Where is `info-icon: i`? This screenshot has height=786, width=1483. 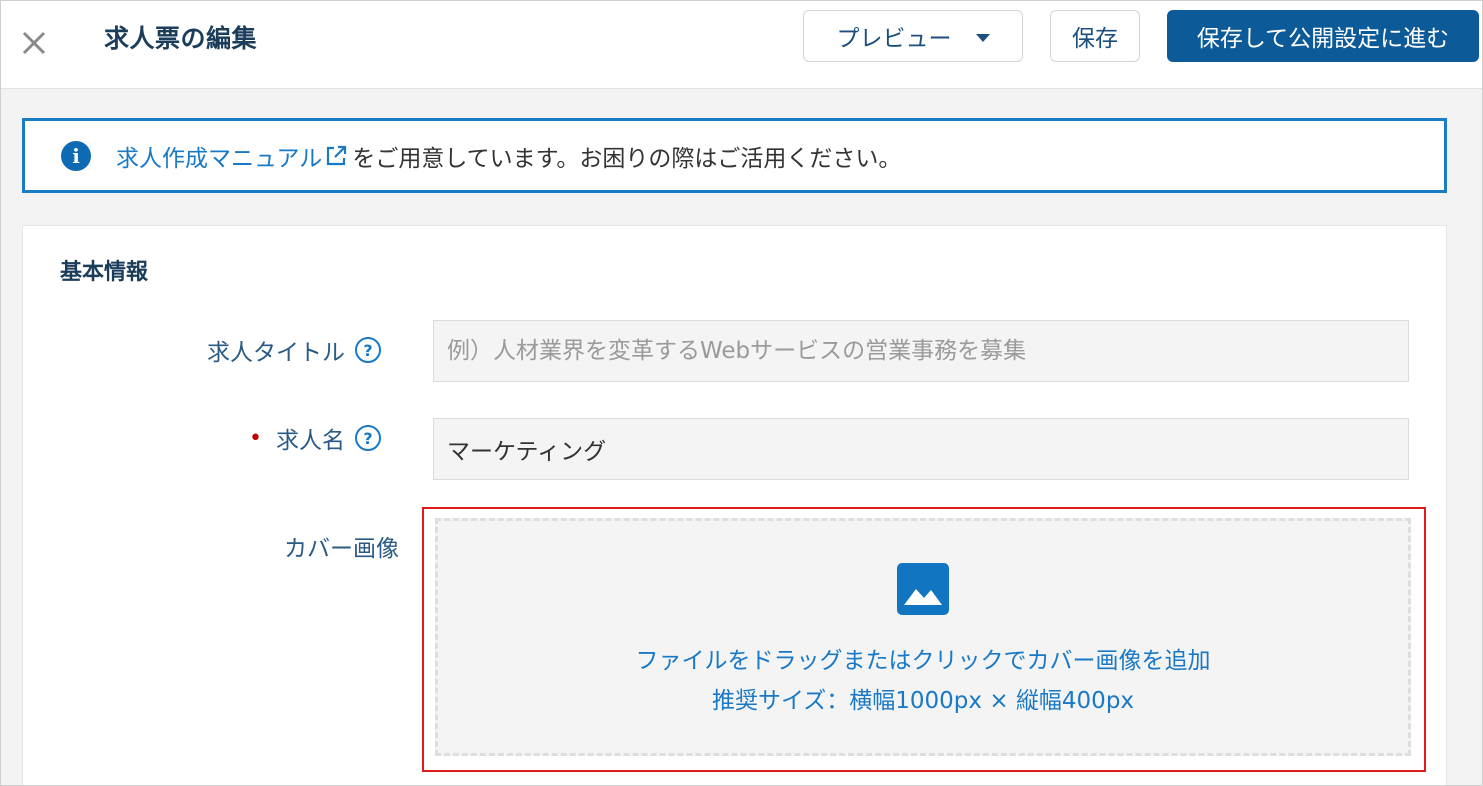 info-icon: i is located at coordinates (76, 155).